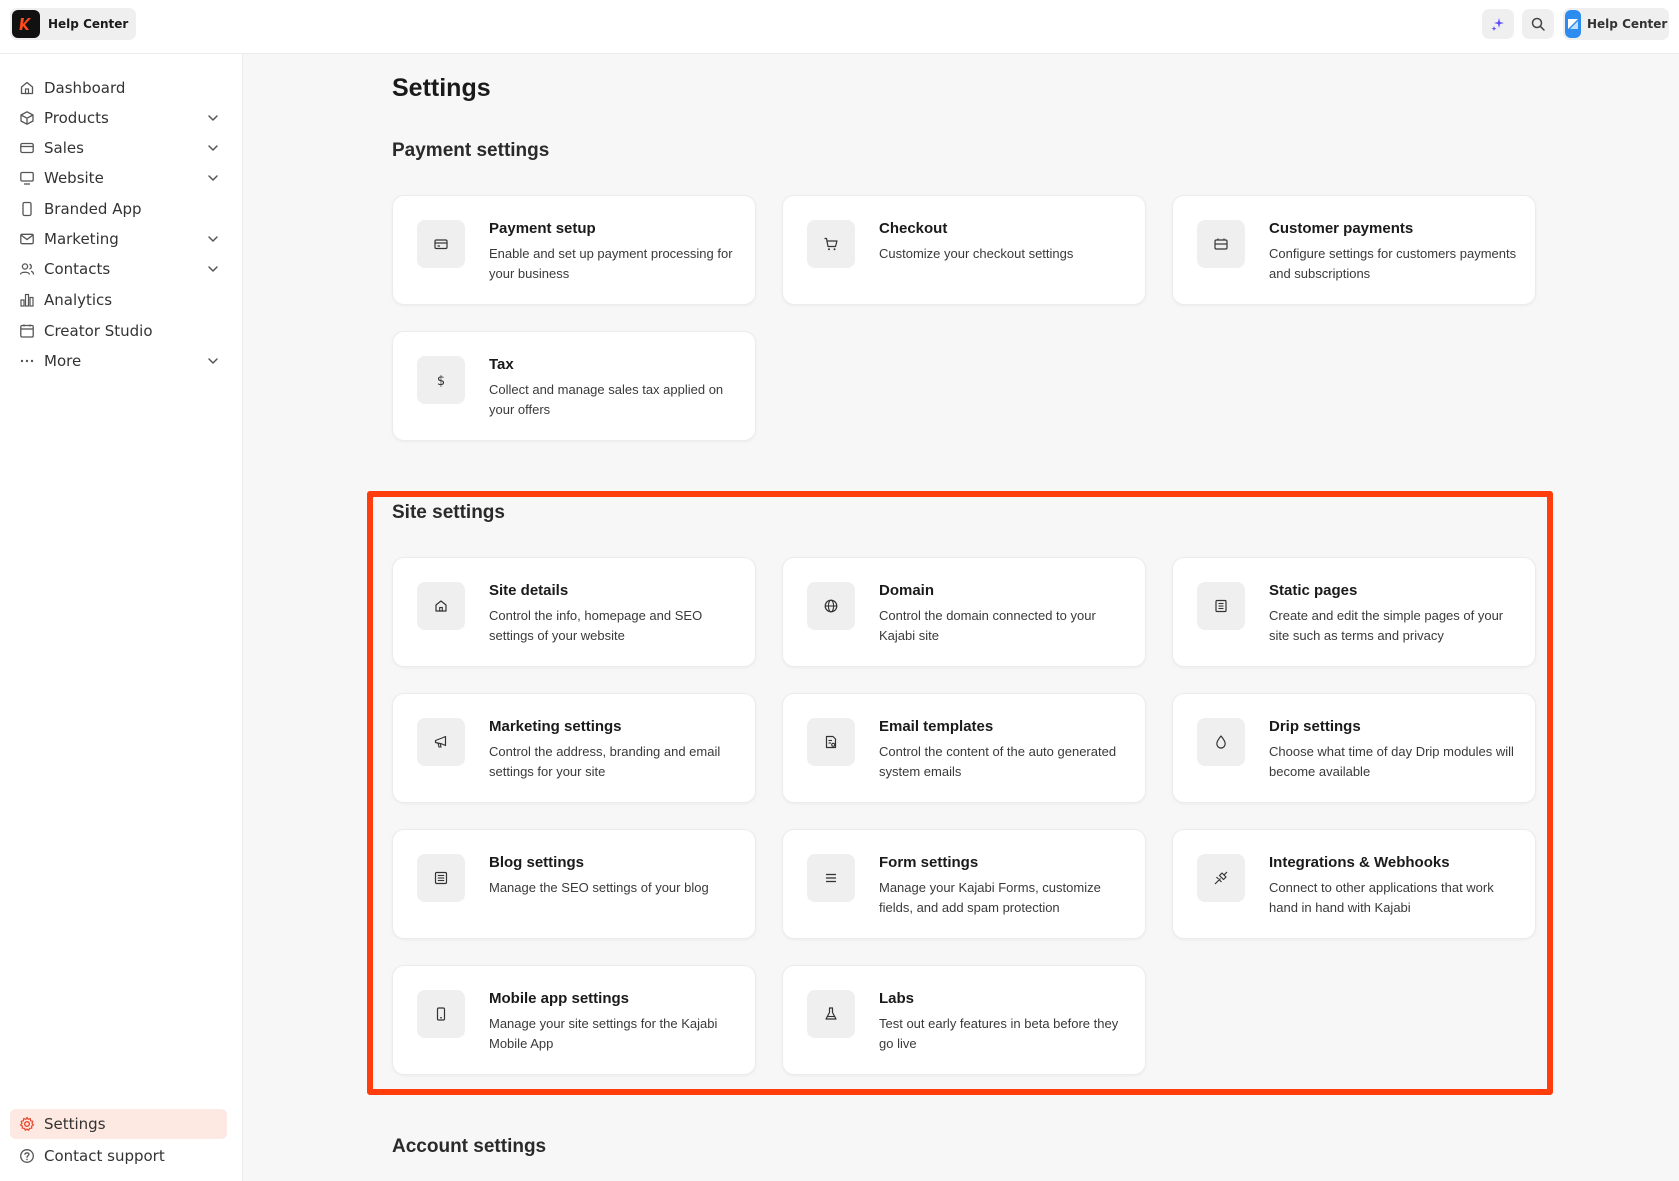 The image size is (1679, 1181). What do you see at coordinates (27, 209) in the screenshot?
I see `phone-icon` at bounding box center [27, 209].